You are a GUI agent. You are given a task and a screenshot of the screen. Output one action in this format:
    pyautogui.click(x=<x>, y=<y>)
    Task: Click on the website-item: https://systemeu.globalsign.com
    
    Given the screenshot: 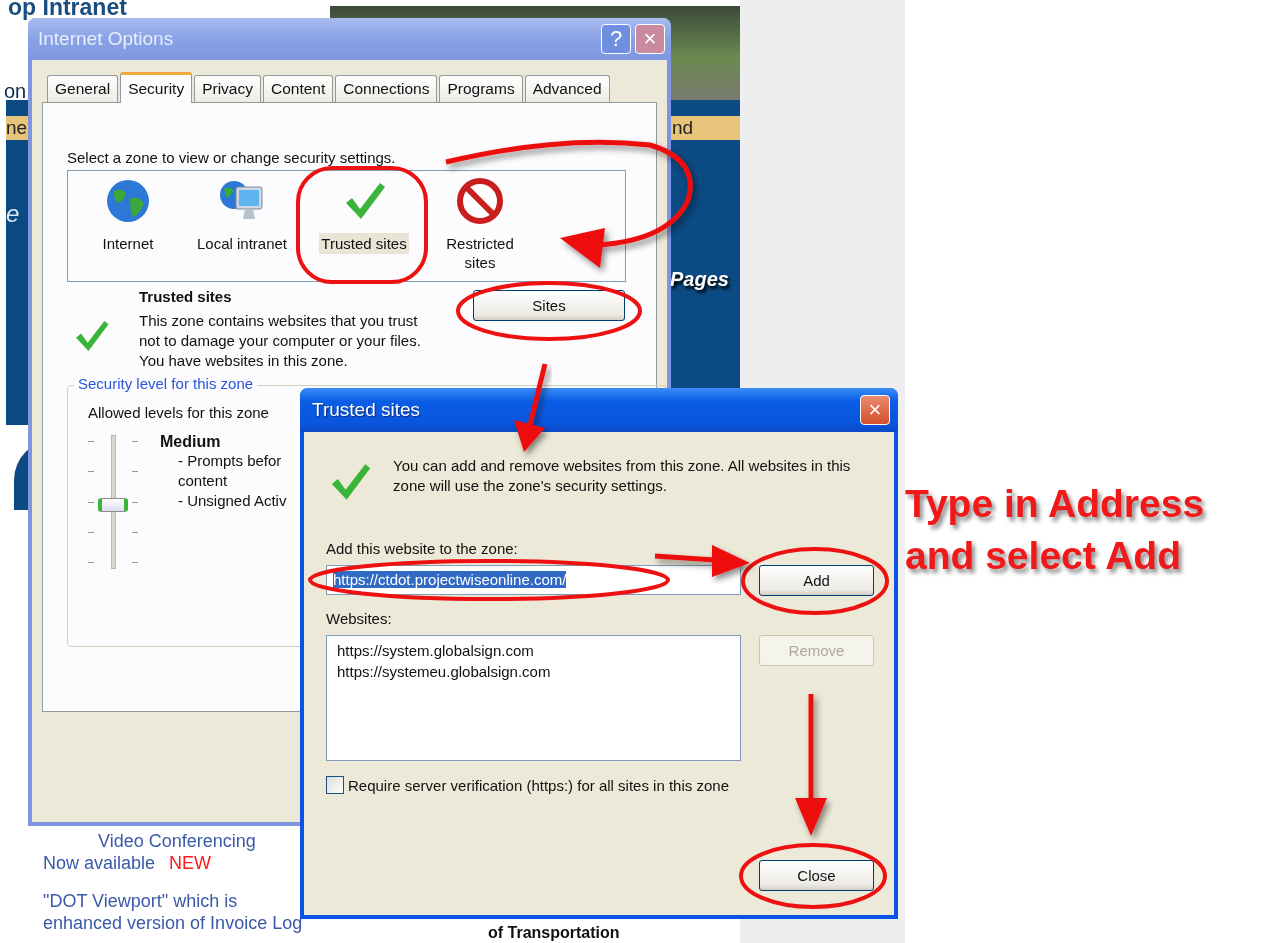 What is the action you would take?
    pyautogui.click(x=533, y=671)
    